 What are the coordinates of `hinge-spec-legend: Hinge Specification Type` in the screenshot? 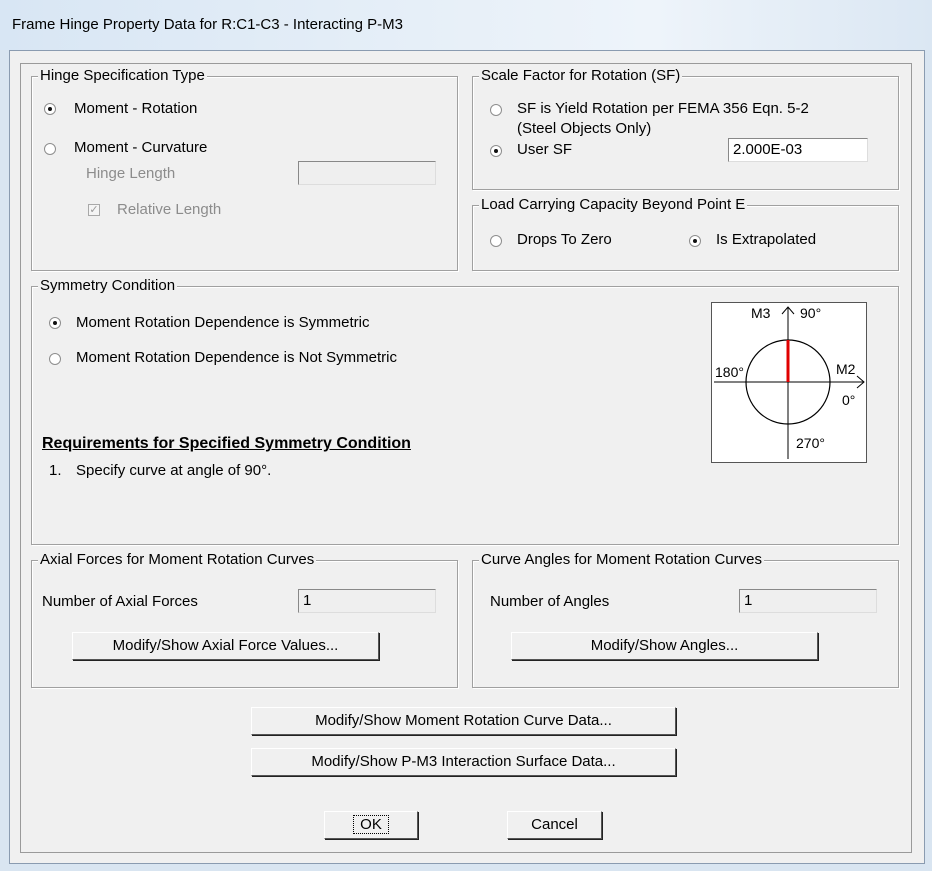 It's located at (122, 75).